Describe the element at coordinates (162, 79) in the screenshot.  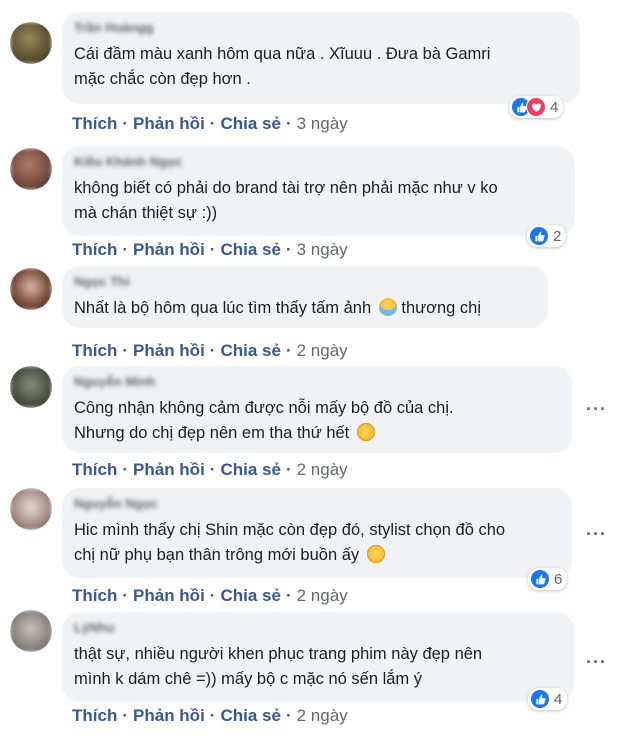
I see `comment-text-line: mặc chắc còn đẹp hơn .` at that location.